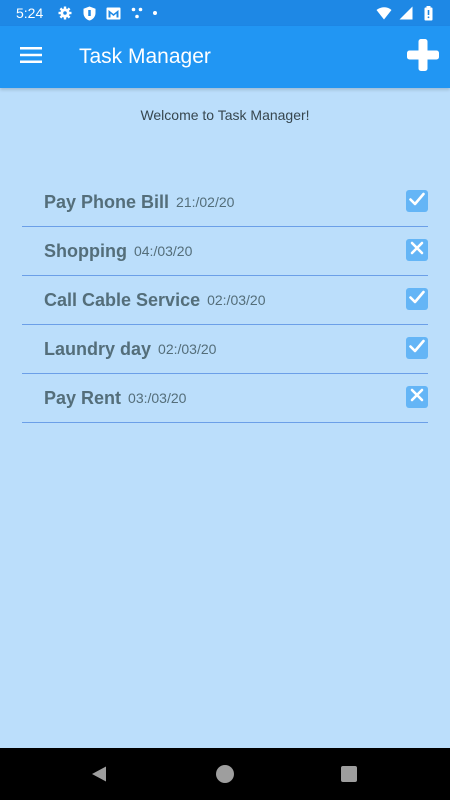 This screenshot has height=800, width=450. Describe the element at coordinates (384, 13) in the screenshot. I see `wifi-icon` at that location.